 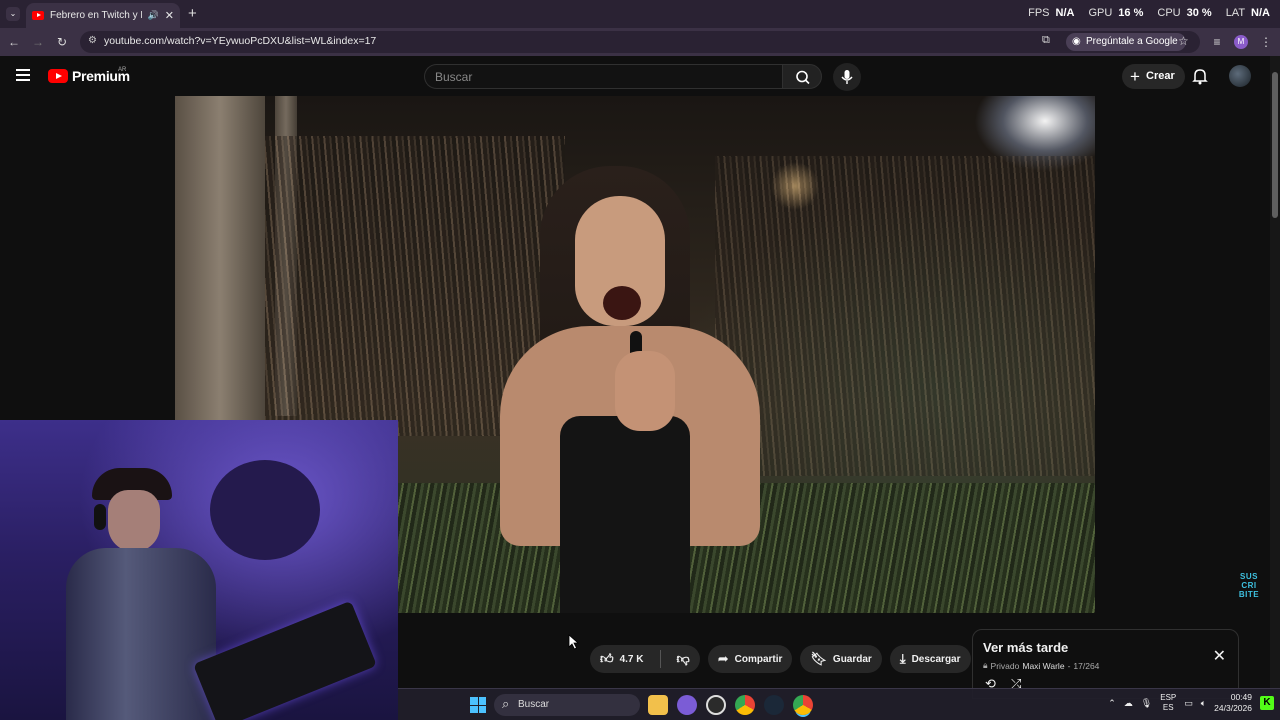 What do you see at coordinates (660, 659) in the screenshot?
I see `like-divider` at bounding box center [660, 659].